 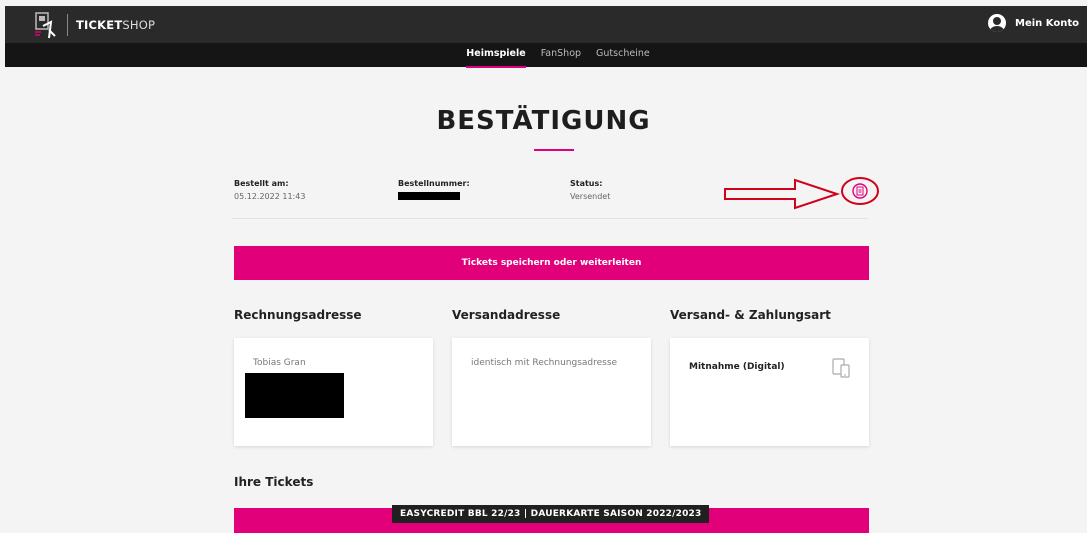 What do you see at coordinates (997, 23) in the screenshot?
I see `user-icon` at bounding box center [997, 23].